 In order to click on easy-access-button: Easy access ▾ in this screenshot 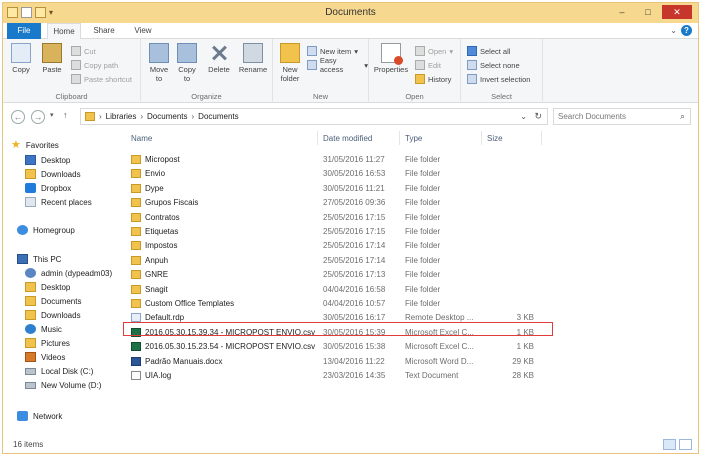, I will do `click(337, 65)`.